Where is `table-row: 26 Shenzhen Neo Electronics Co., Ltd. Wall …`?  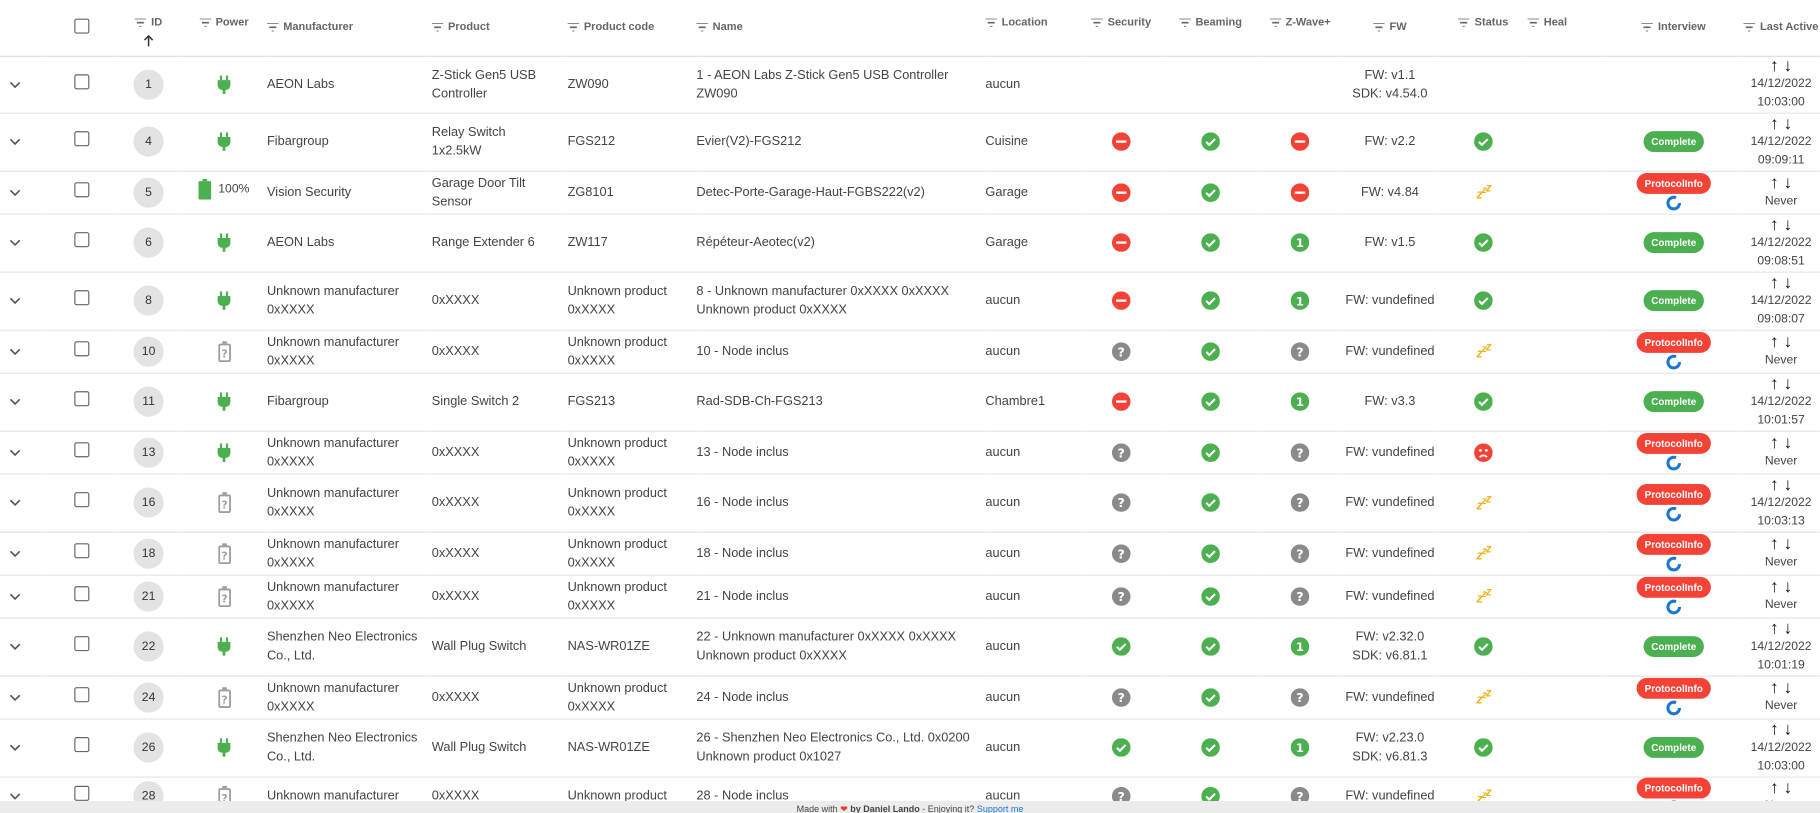
table-row: 26 Shenzhen Neo Electronics Co., Ltd. Wall … is located at coordinates (910, 747).